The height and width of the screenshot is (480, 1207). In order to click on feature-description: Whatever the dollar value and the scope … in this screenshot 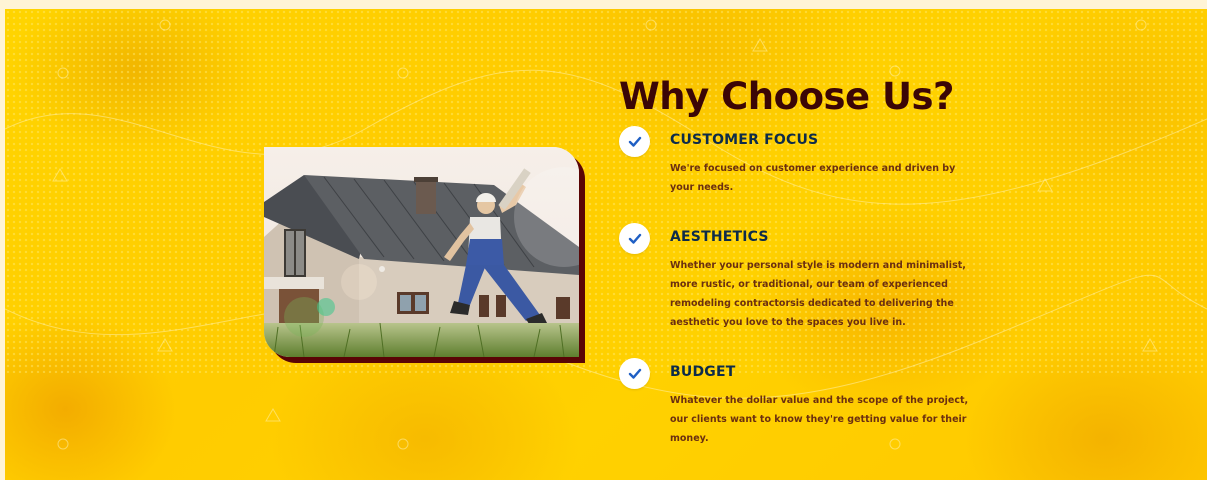, I will do `click(819, 419)`.